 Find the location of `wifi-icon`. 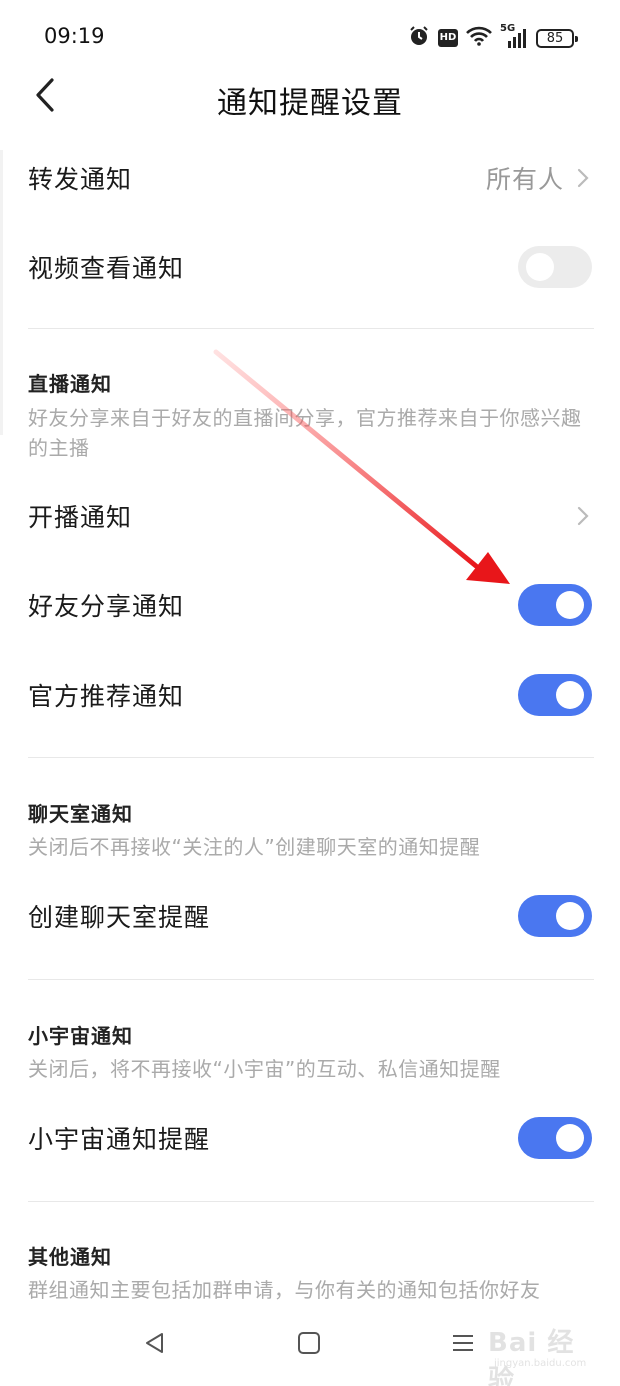

wifi-icon is located at coordinates (479, 38).